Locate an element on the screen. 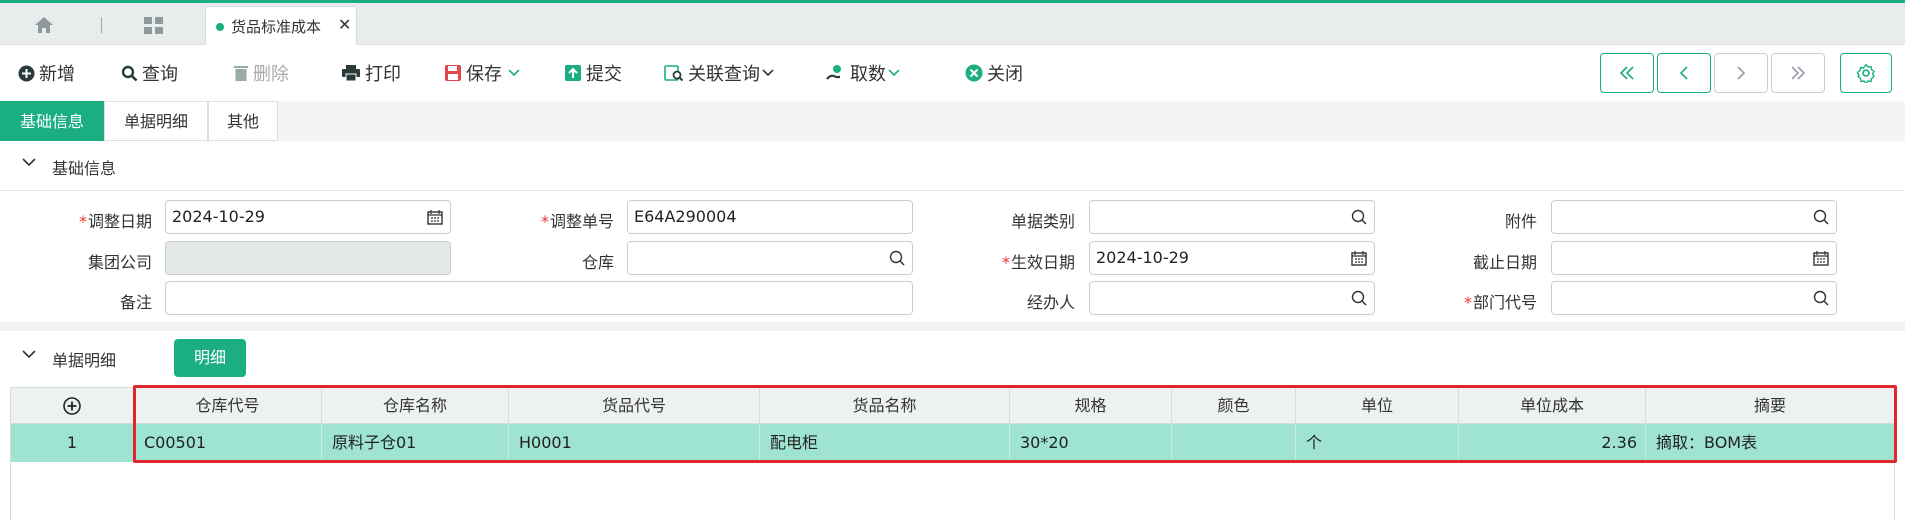  query-button-label: 查询 is located at coordinates (160, 74).